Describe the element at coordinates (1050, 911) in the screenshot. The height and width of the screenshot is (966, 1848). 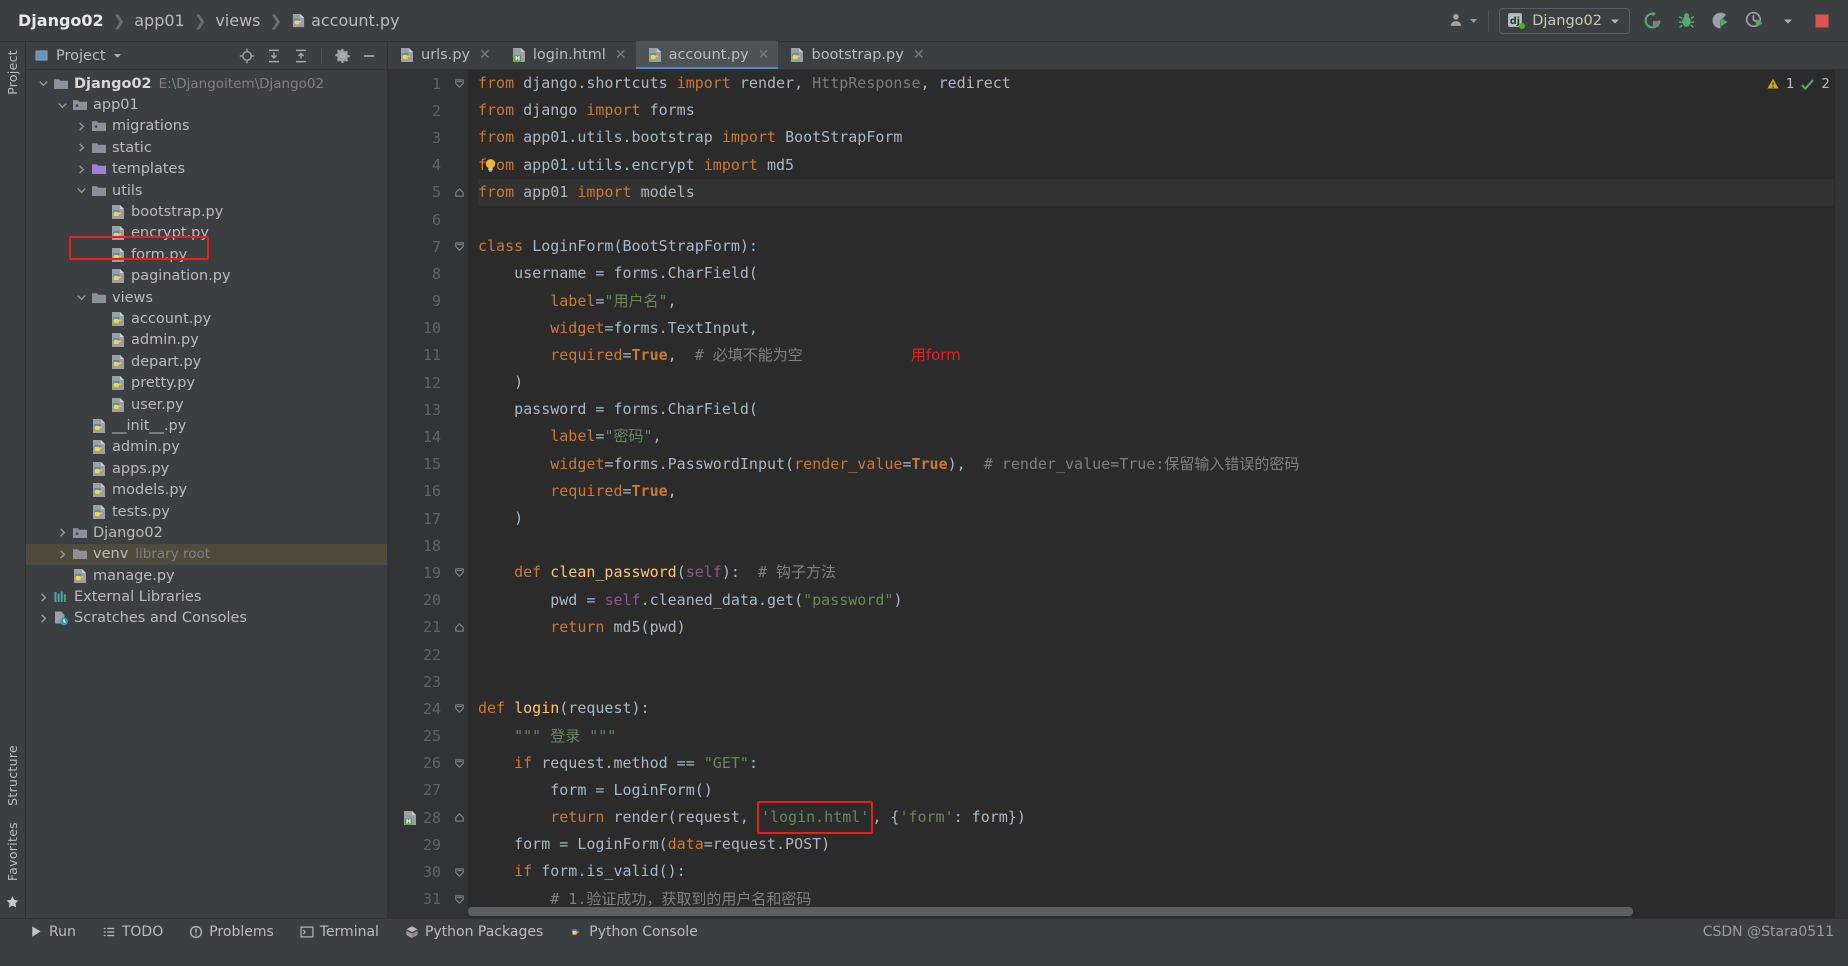
I see `scrollbar-thumb` at that location.